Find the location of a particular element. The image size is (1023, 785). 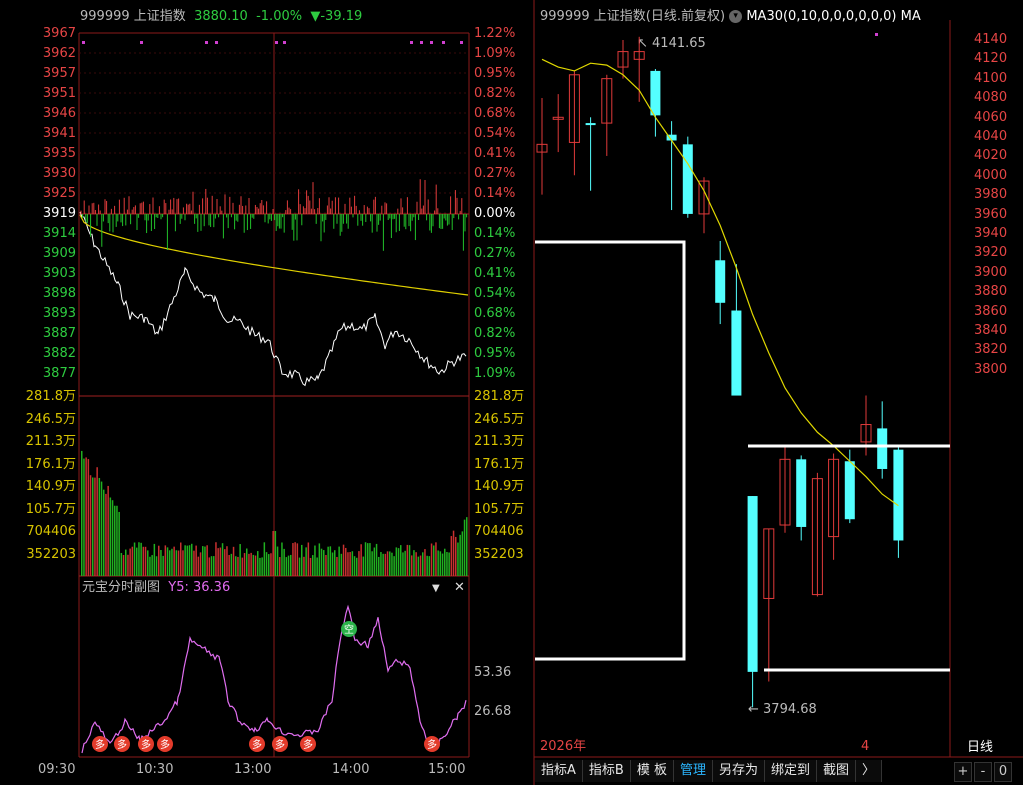

sell-signal-text: 空 is located at coordinates (349, 629).